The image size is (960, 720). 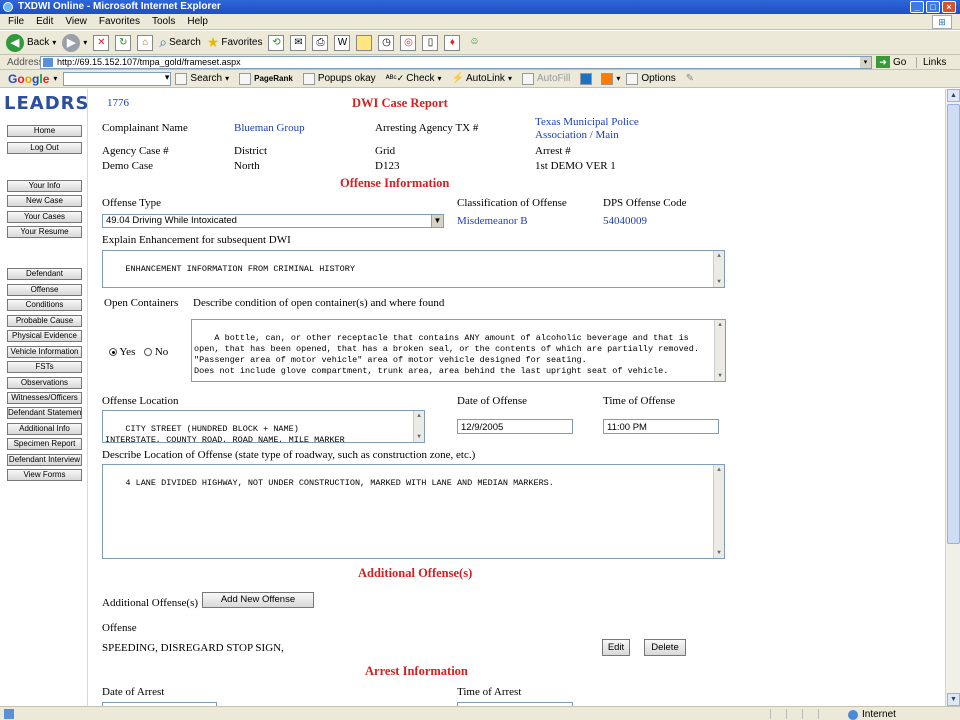 What do you see at coordinates (515, 426) in the screenshot?
I see `offense-date-input: 12/9/2005` at bounding box center [515, 426].